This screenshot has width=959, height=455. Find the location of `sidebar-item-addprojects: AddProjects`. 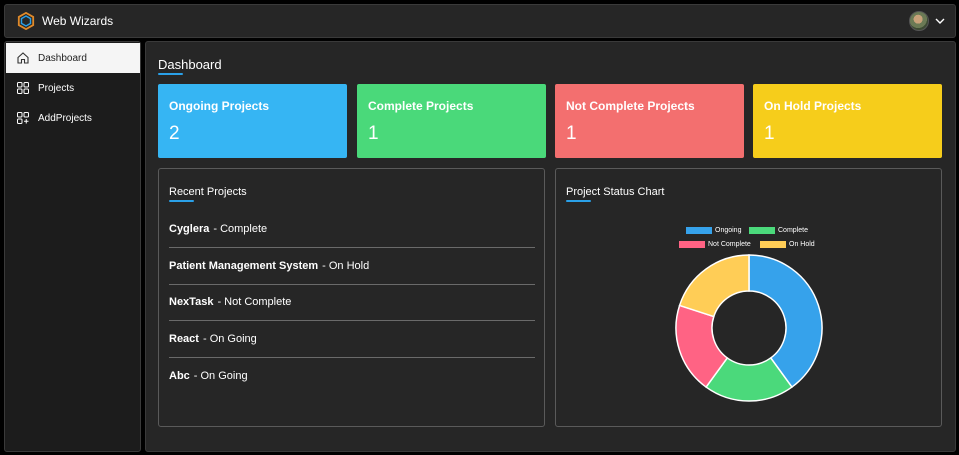

sidebar-item-addprojects: AddProjects is located at coordinates (73, 118).